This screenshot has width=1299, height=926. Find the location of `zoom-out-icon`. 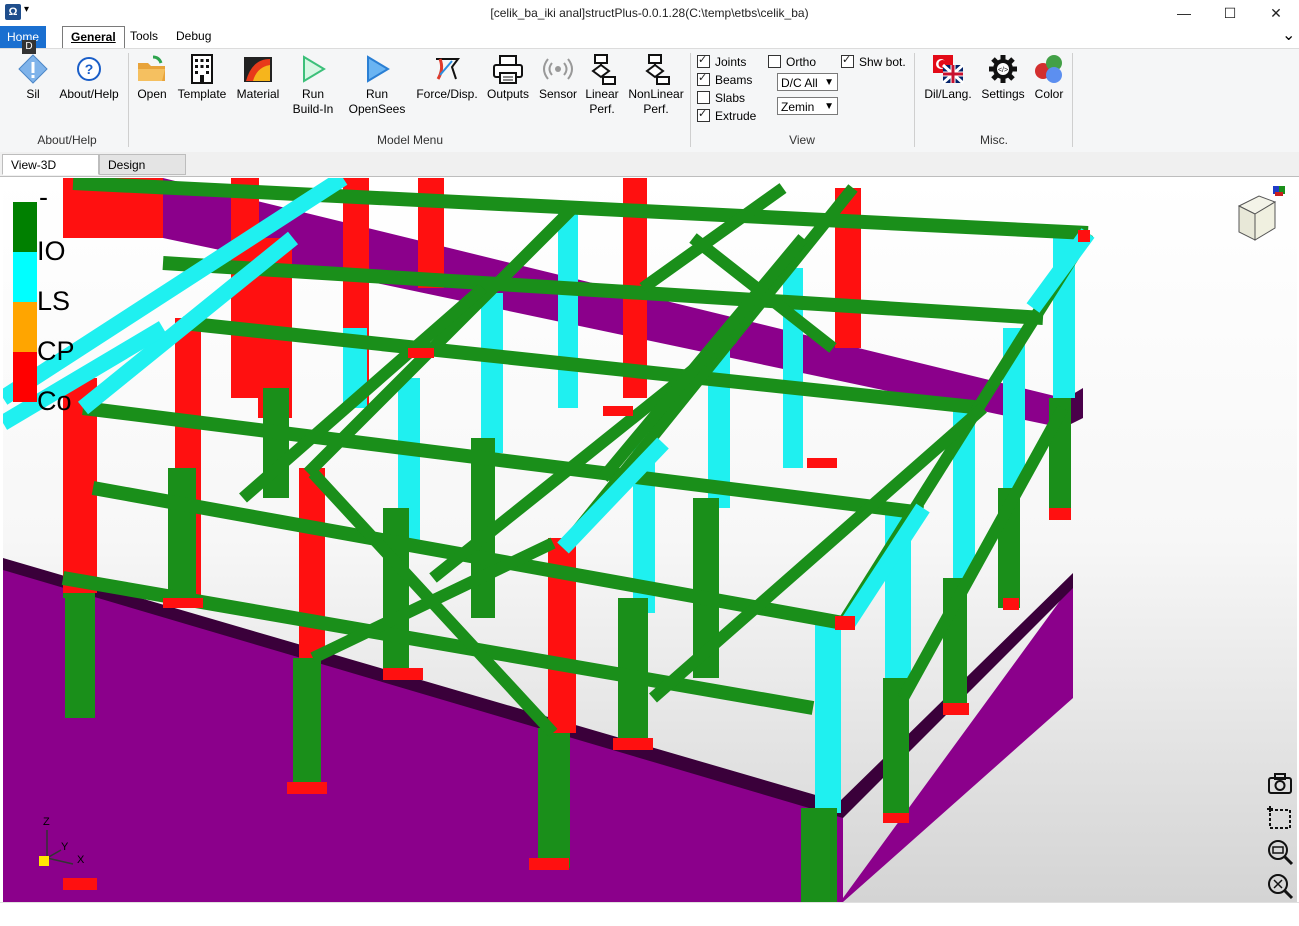

zoom-out-icon is located at coordinates (1280, 852).